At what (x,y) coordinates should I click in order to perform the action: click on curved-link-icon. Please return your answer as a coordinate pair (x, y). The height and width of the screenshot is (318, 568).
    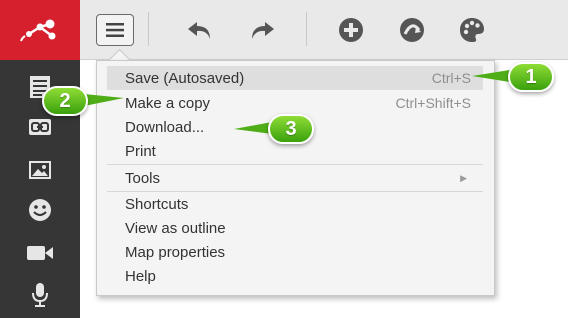
    Looking at the image, I should click on (412, 30).